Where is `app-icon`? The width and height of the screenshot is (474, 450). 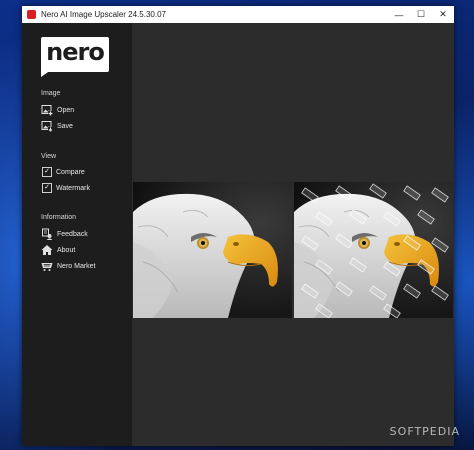 app-icon is located at coordinates (31, 14).